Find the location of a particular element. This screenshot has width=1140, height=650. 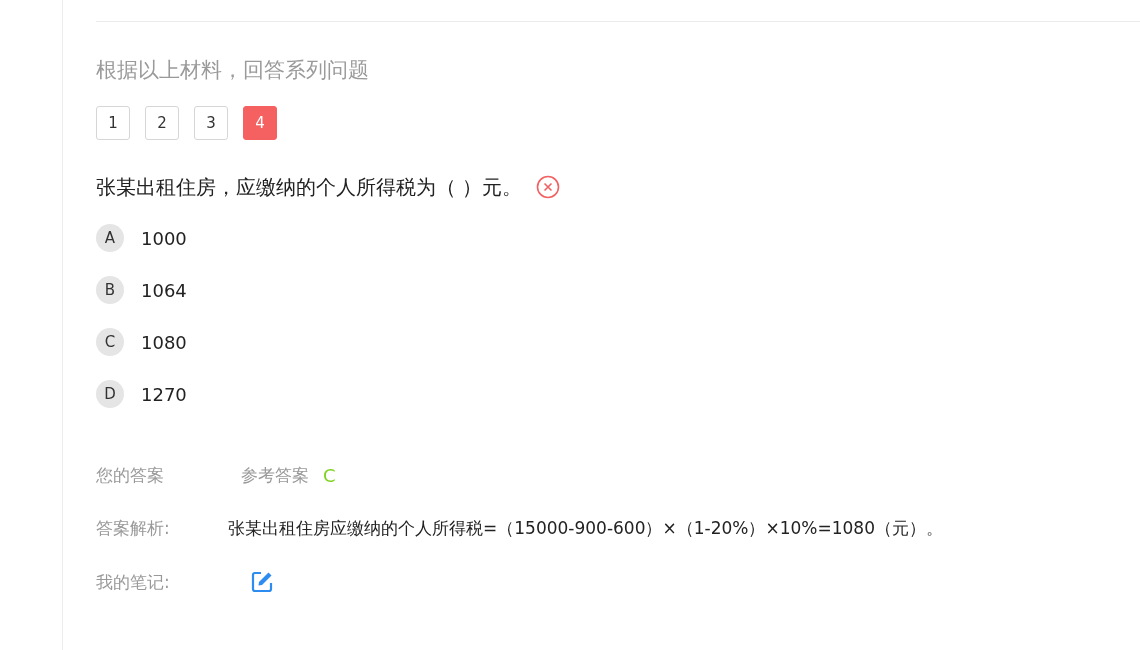

section-prompt: 根据以上材料，回答系列问题 is located at coordinates (233, 70).